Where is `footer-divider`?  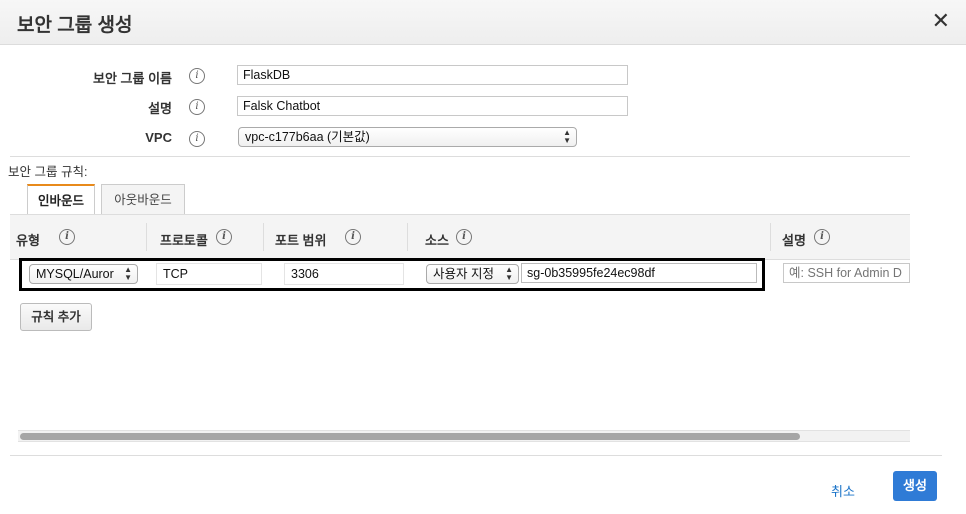
footer-divider is located at coordinates (476, 455).